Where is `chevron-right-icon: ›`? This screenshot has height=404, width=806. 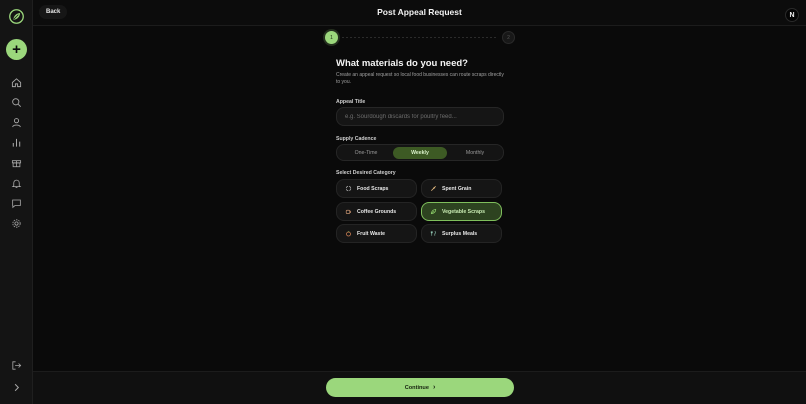 chevron-right-icon: › is located at coordinates (434, 387).